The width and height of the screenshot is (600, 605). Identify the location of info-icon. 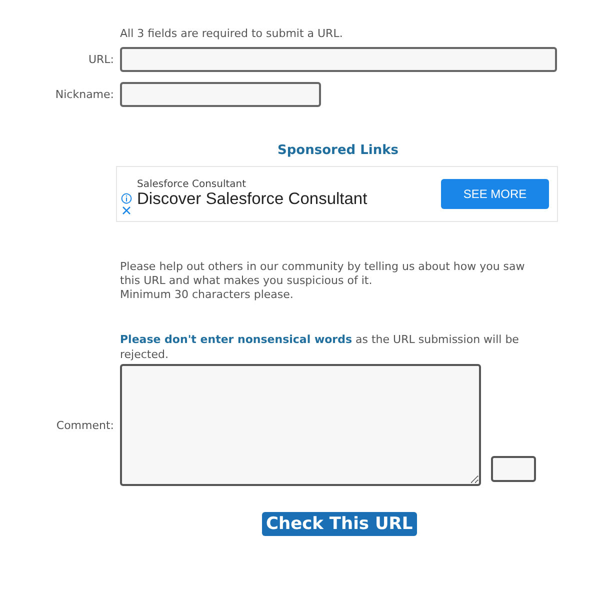
(126, 198).